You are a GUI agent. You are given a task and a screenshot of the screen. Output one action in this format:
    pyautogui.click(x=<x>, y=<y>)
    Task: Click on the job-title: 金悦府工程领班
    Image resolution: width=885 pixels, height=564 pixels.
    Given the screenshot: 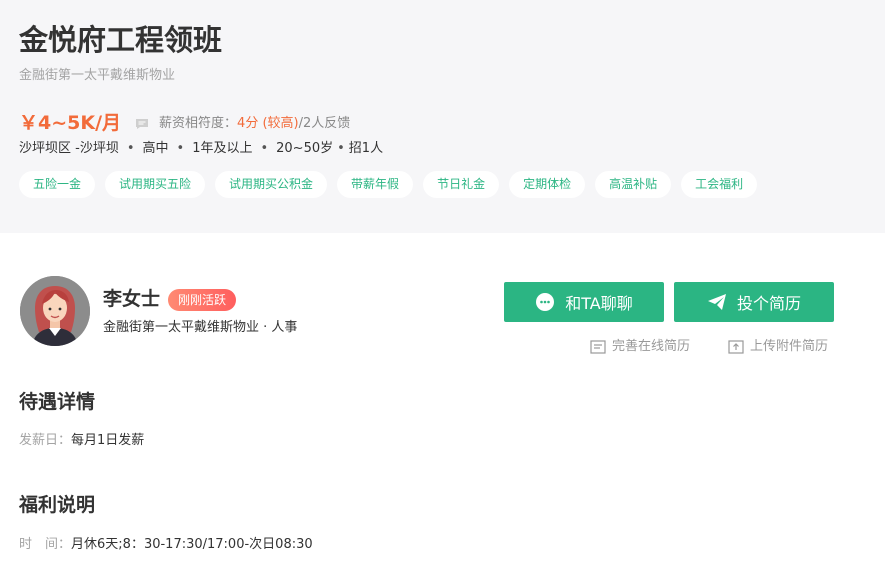 What is the action you would take?
    pyautogui.click(x=121, y=40)
    